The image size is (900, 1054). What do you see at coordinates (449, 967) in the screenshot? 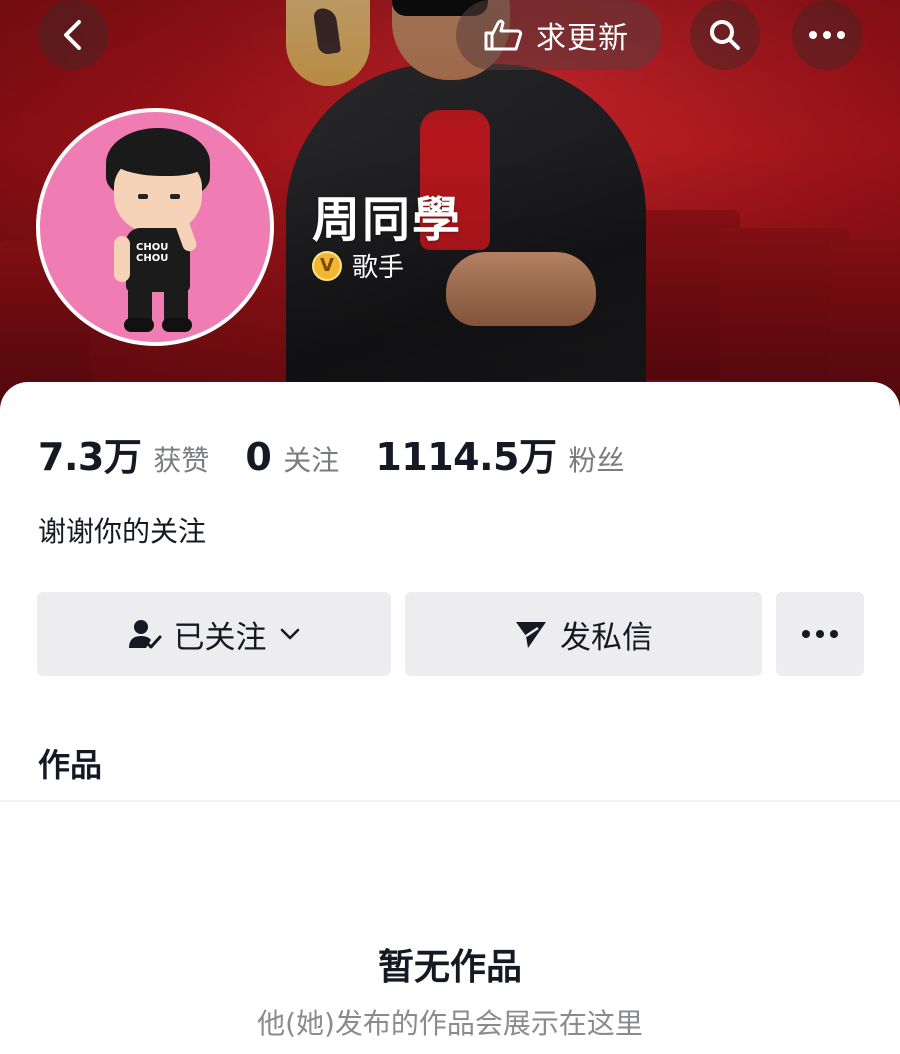
I see `empty-state-title: 暂无作品` at bounding box center [449, 967].